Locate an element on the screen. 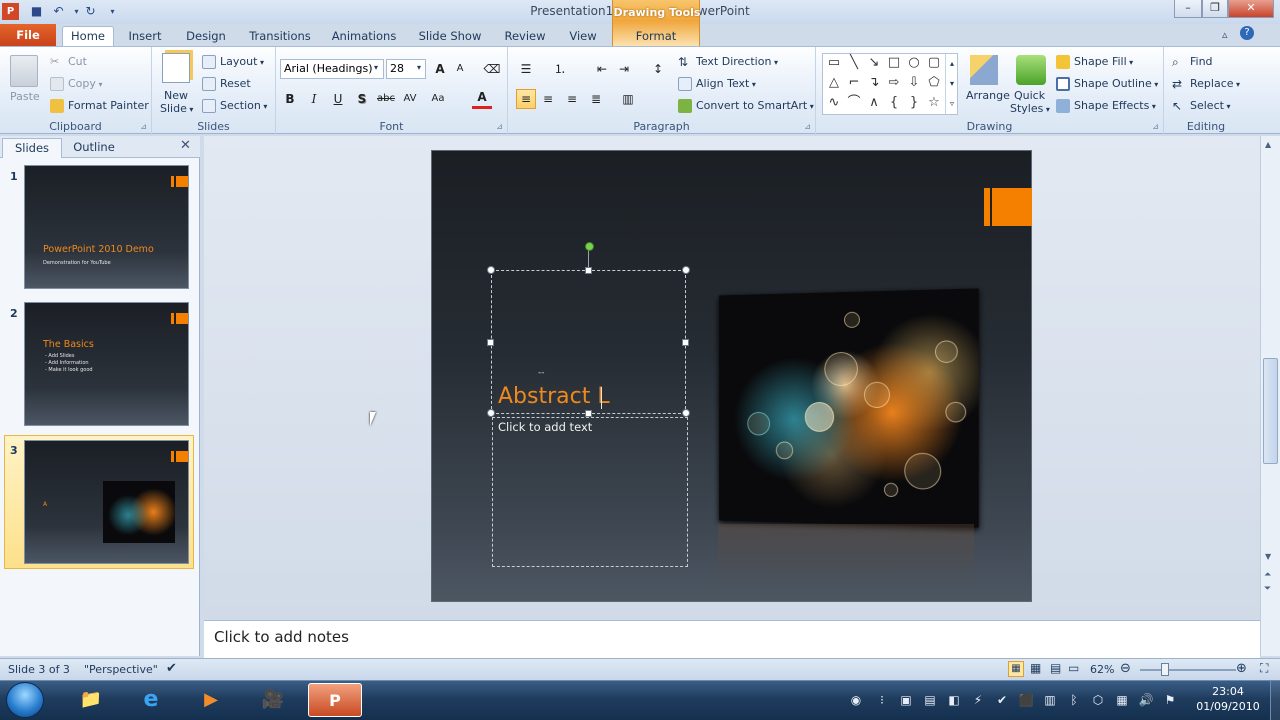 This screenshot has height=720, width=1280. tab-slides: Slides is located at coordinates (32, 148).